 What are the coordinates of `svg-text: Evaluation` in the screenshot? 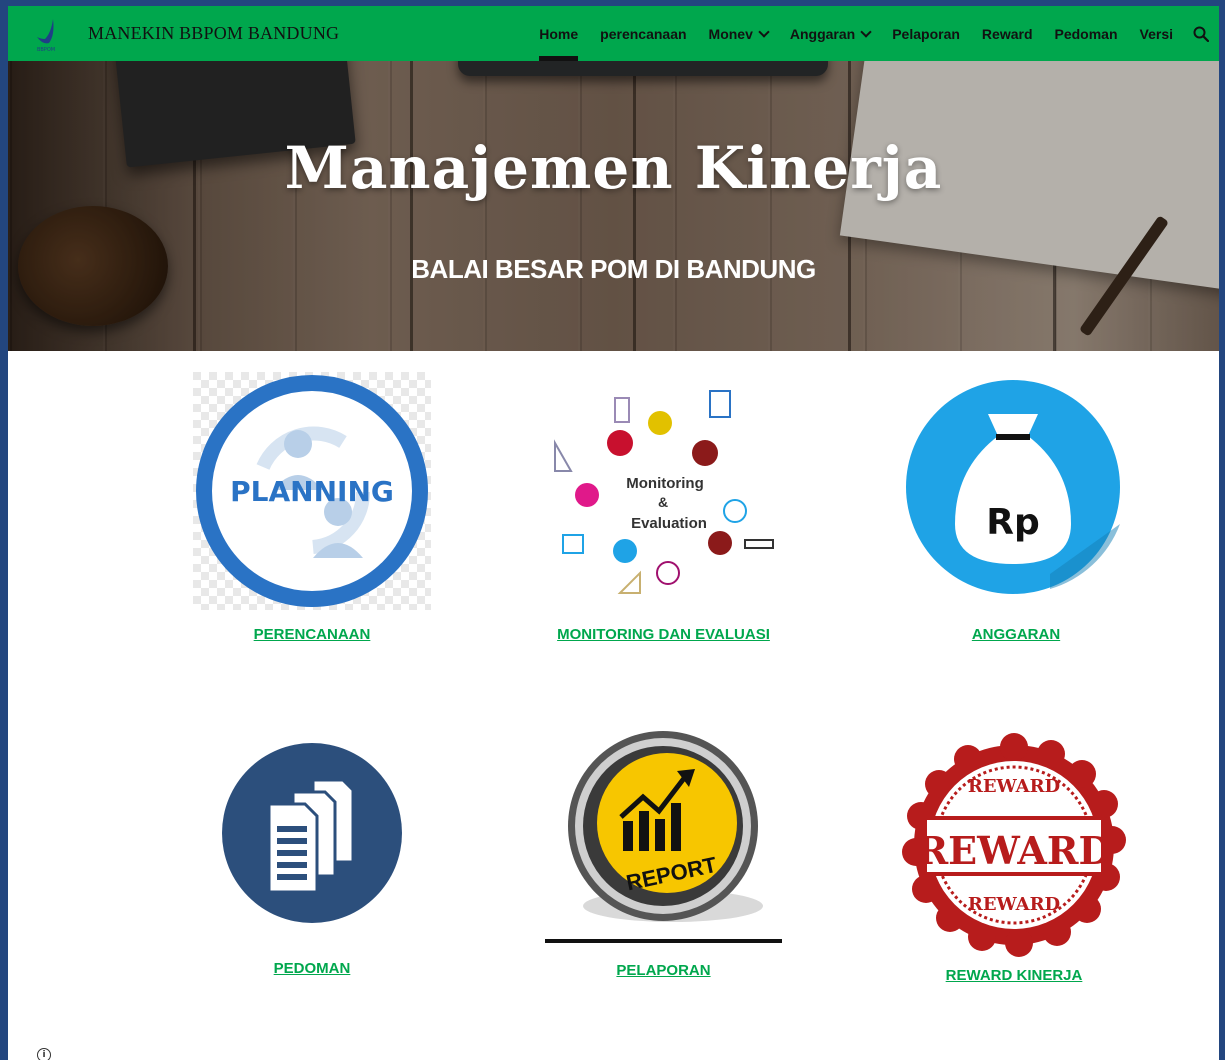 It's located at (669, 523).